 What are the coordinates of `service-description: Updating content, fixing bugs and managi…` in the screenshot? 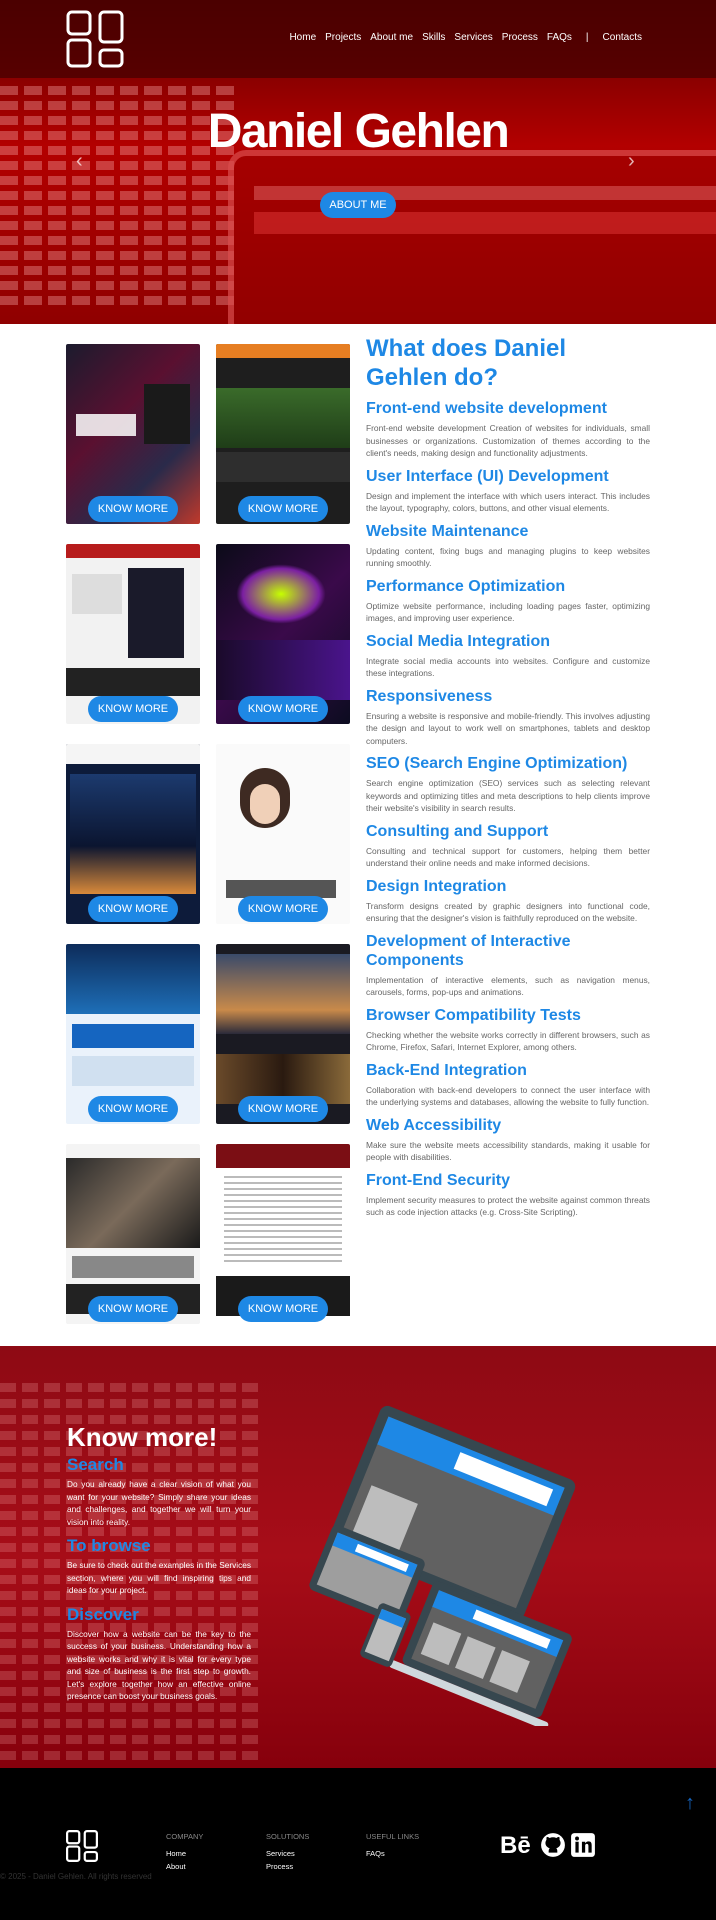 It's located at (508, 557).